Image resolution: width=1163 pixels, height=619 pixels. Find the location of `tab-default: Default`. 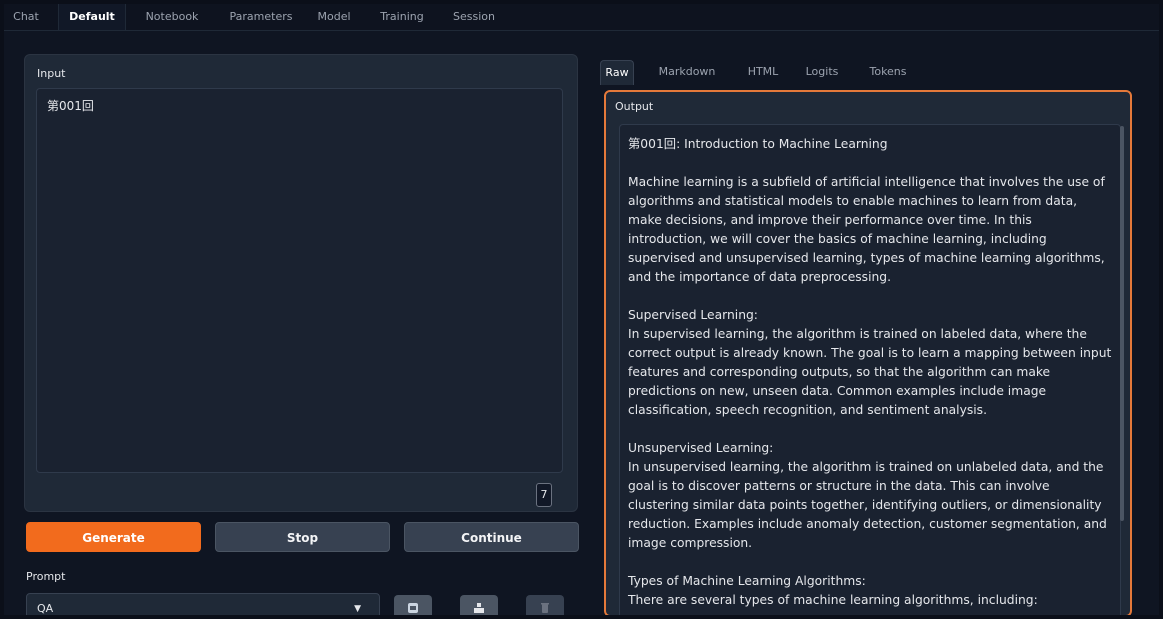

tab-default: Default is located at coordinates (92, 17).